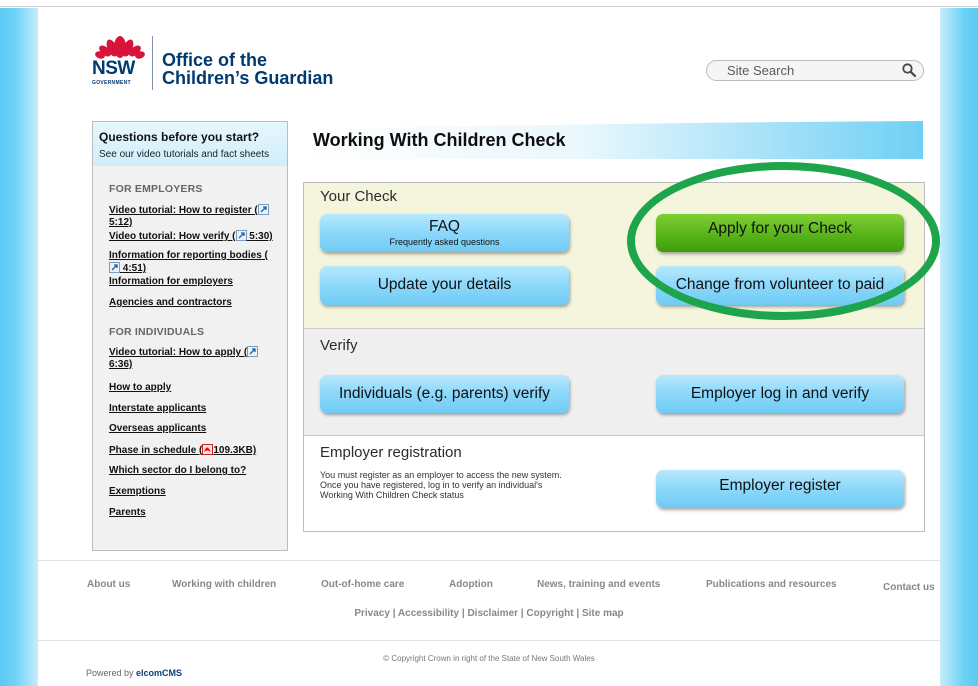 The width and height of the screenshot is (978, 686). Describe the element at coordinates (111, 83) in the screenshot. I see `government-logo-text: GOVERNMENT` at that location.